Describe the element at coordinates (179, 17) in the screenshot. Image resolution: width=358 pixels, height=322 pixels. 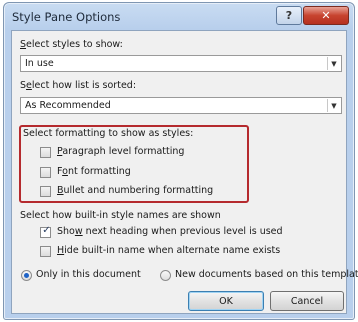
I see `title-bar: Style Pane Options ? ✕` at that location.